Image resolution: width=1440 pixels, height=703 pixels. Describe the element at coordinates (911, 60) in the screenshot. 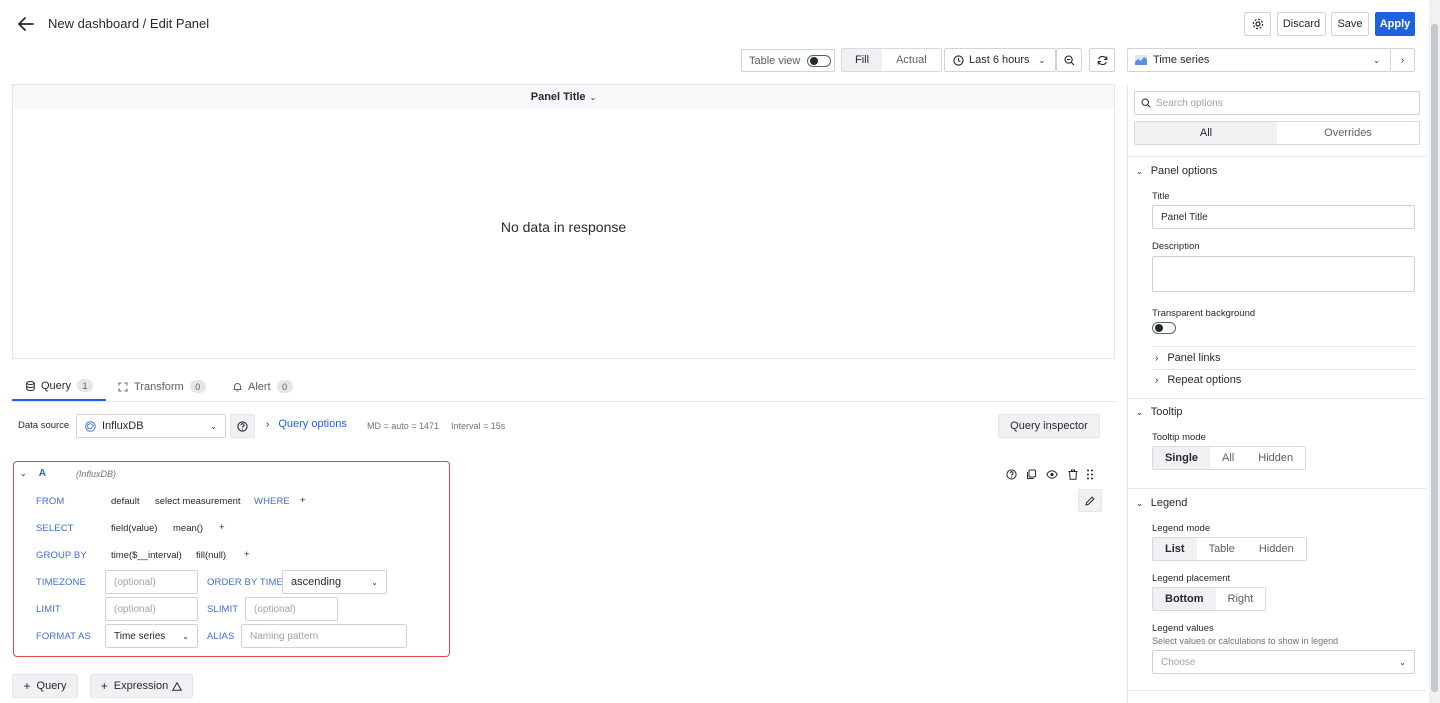

I see `actual-option: Actual` at that location.